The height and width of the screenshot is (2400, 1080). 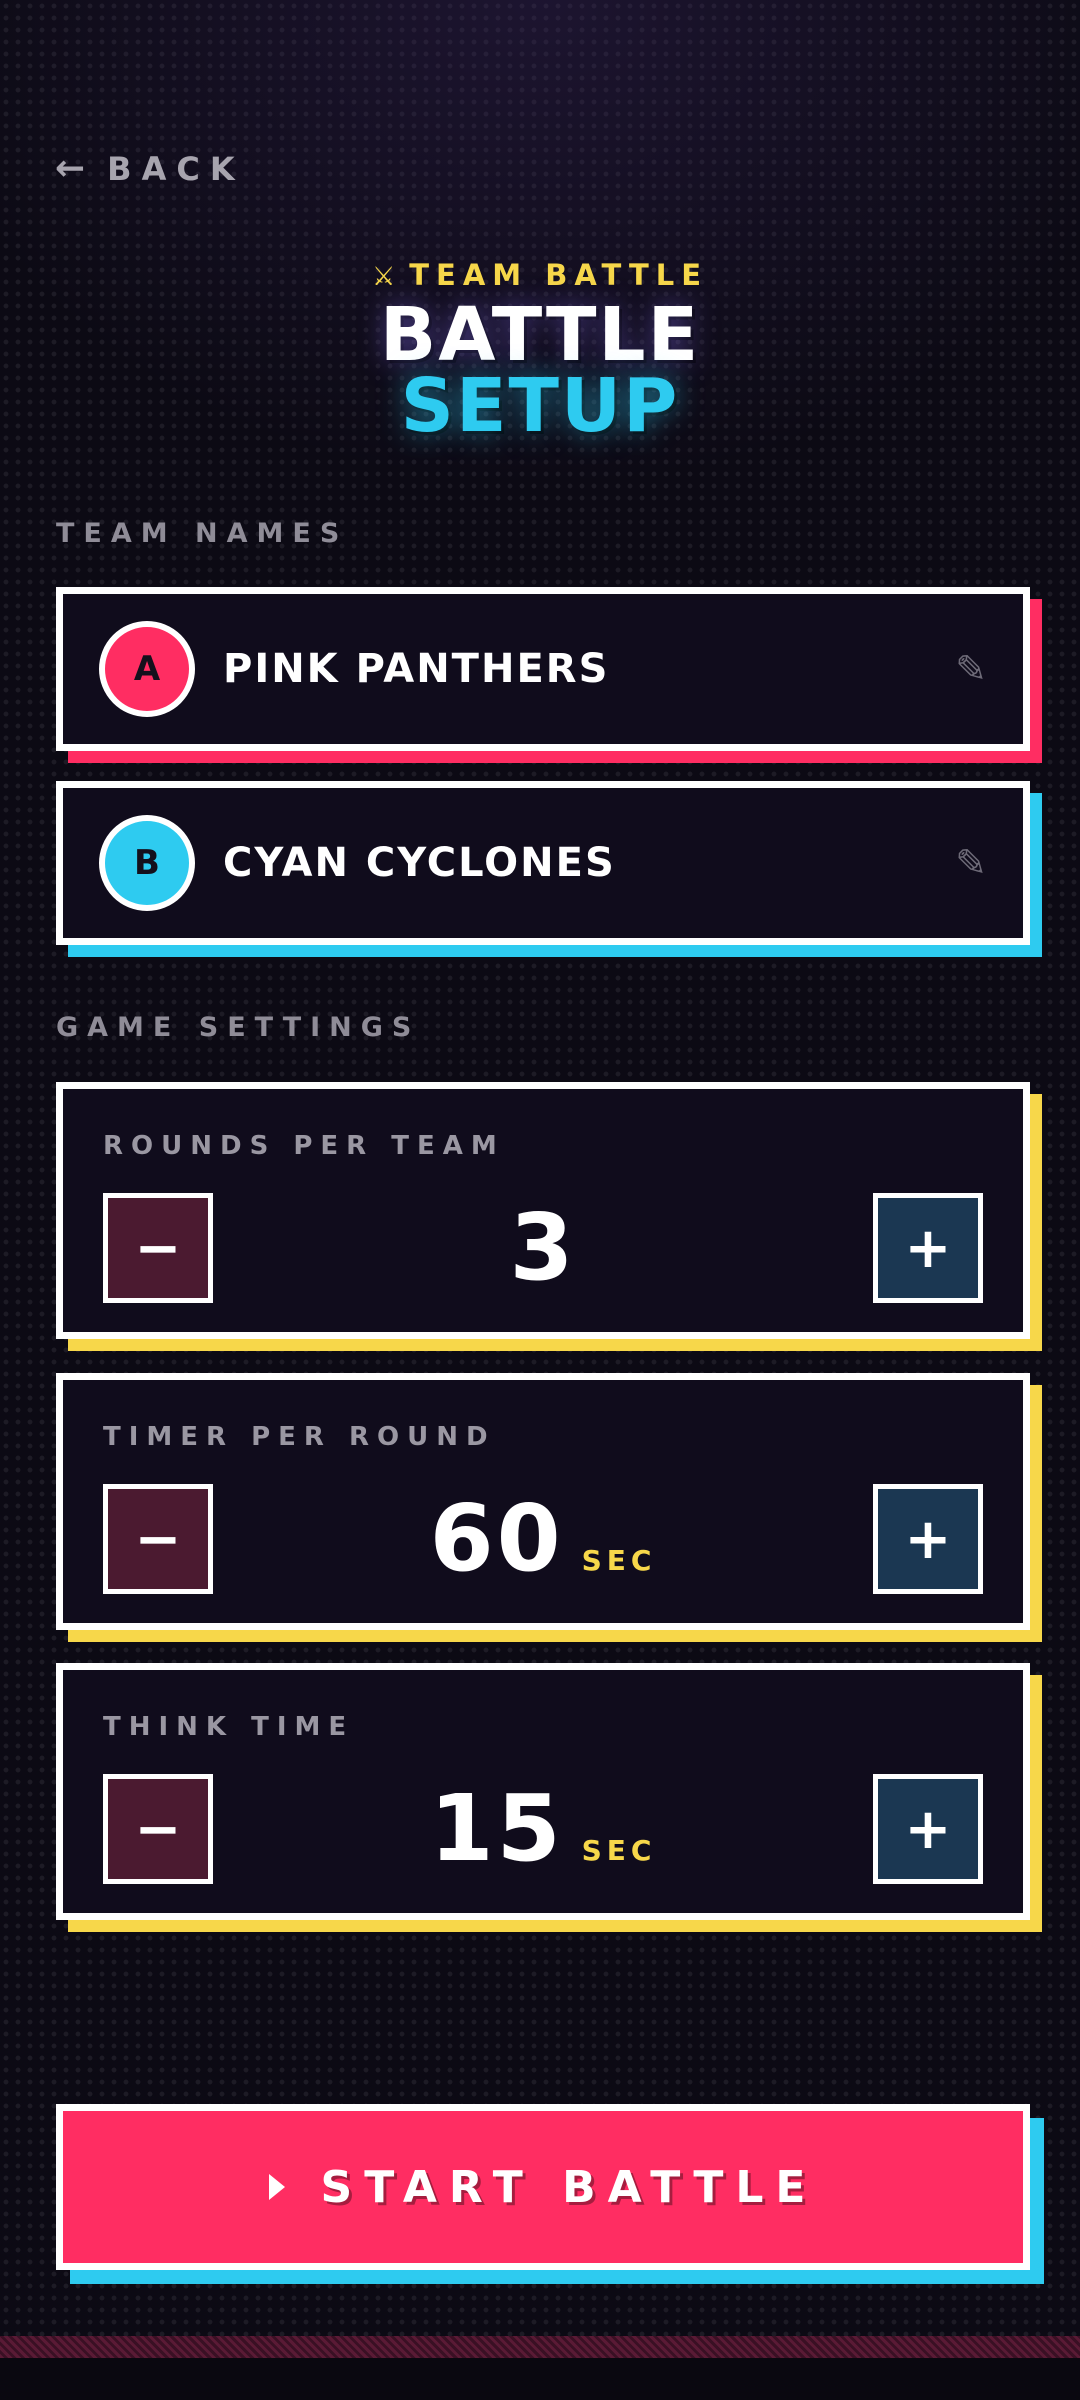 What do you see at coordinates (383, 277) in the screenshot?
I see `crossed-swords-icon: ⚔` at bounding box center [383, 277].